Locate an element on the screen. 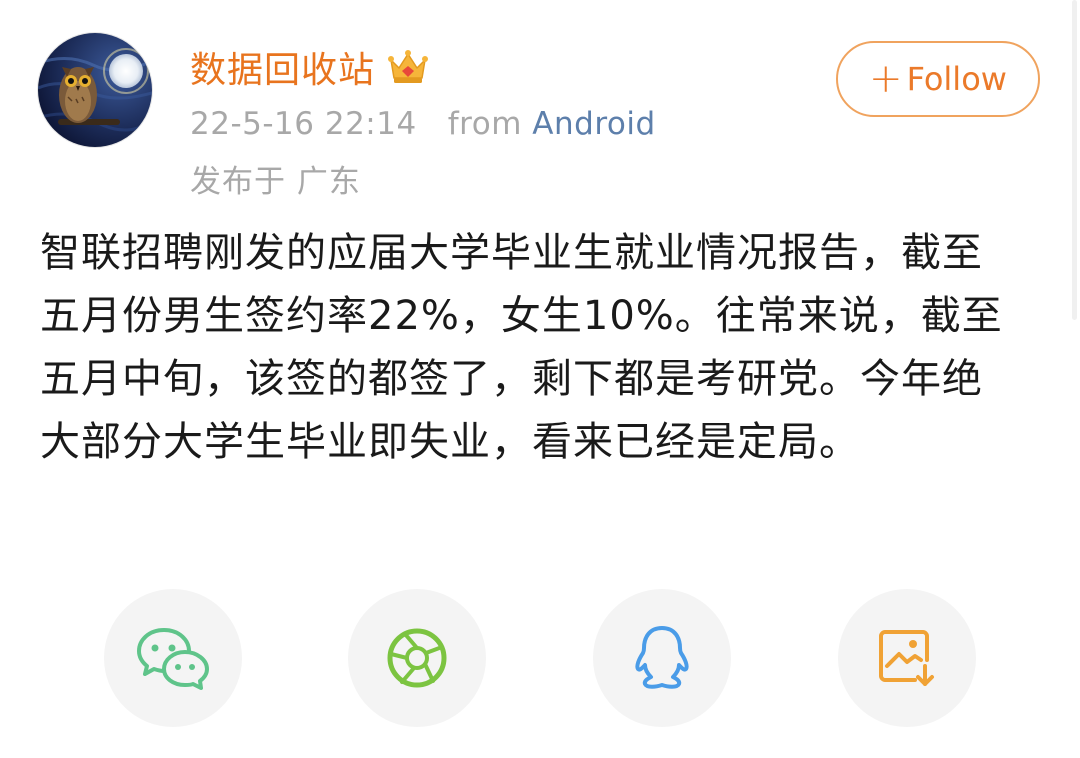 The height and width of the screenshot is (758, 1080). source-link: Android is located at coordinates (593, 124).